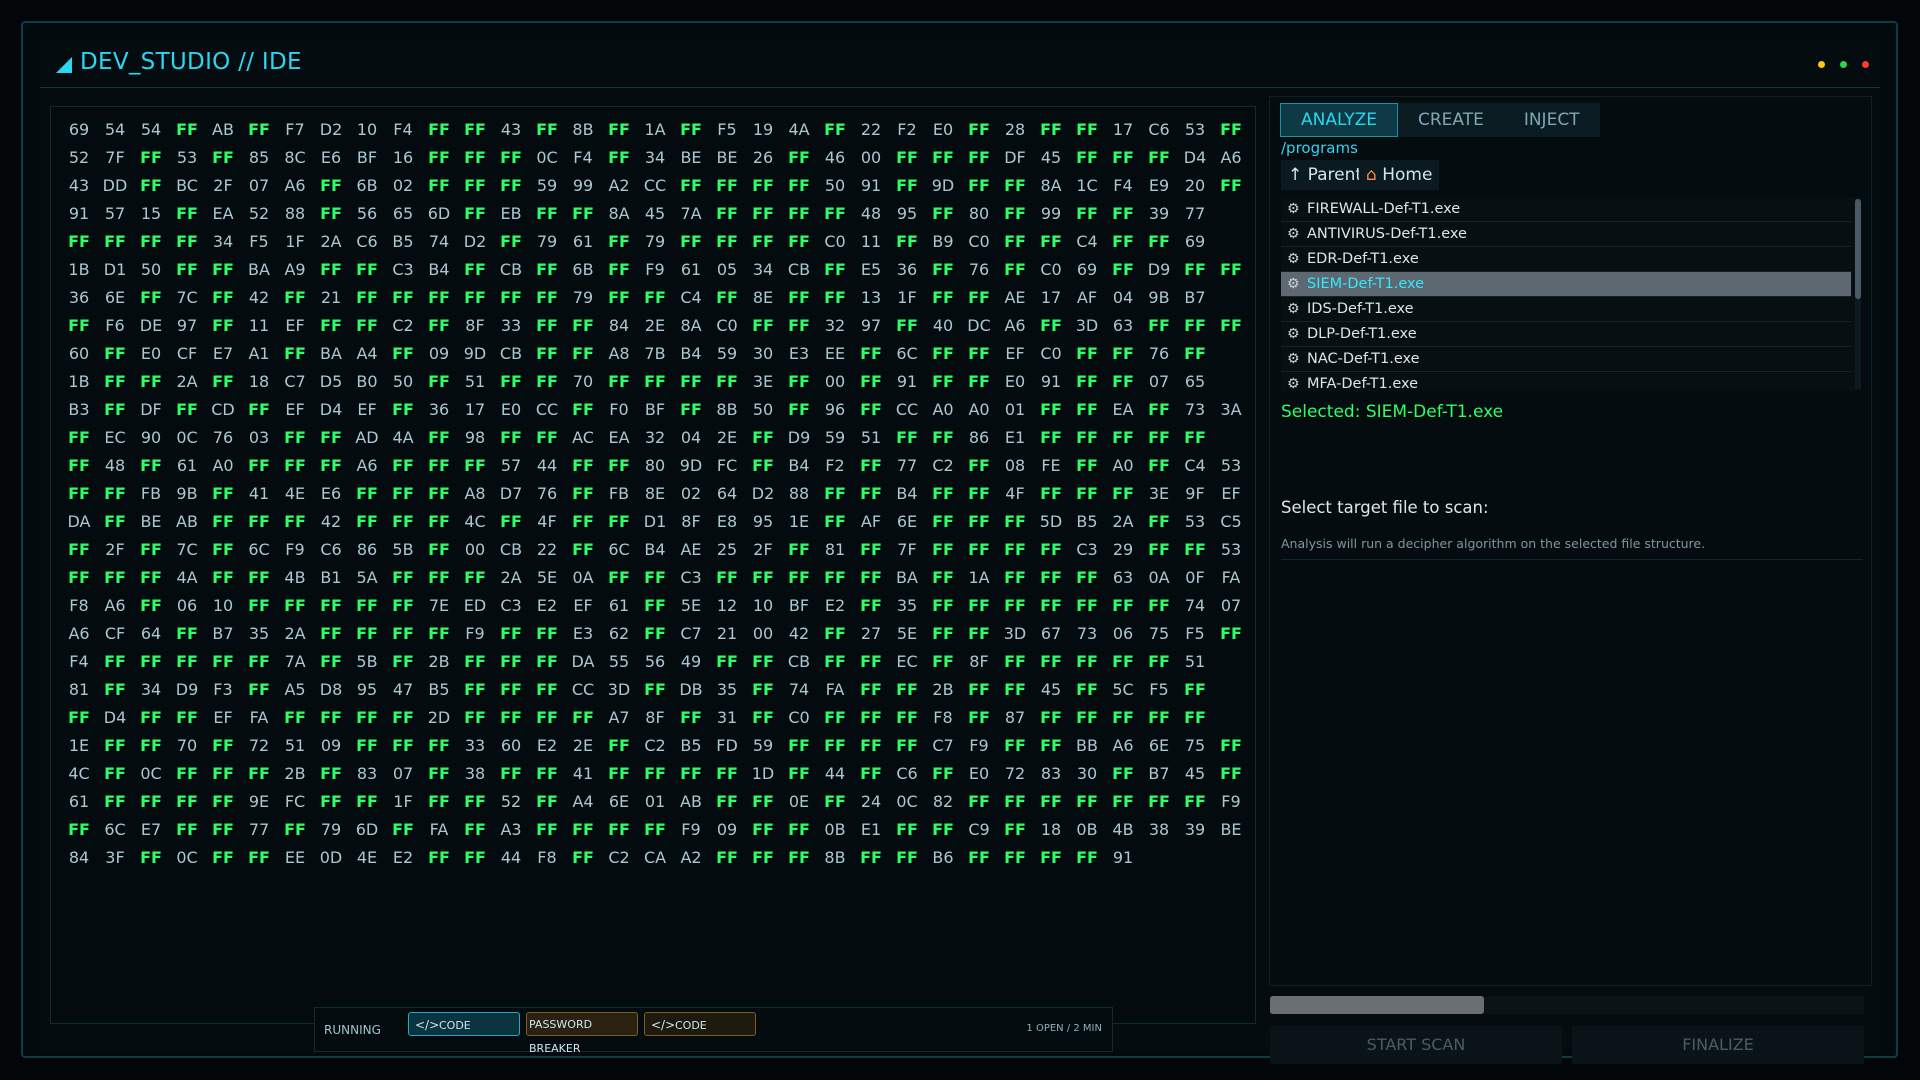 The height and width of the screenshot is (1080, 1920). What do you see at coordinates (1051, 521) in the screenshot?
I see `hex-byte: 5D` at bounding box center [1051, 521].